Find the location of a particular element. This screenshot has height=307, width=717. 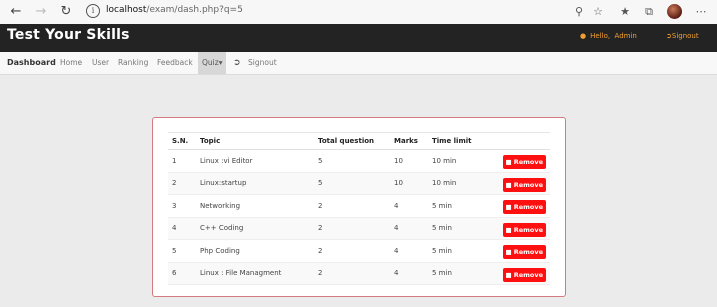

table-row: 1 Linux :vi Editor 5 10 10 min ■ Remove is located at coordinates (359, 161).